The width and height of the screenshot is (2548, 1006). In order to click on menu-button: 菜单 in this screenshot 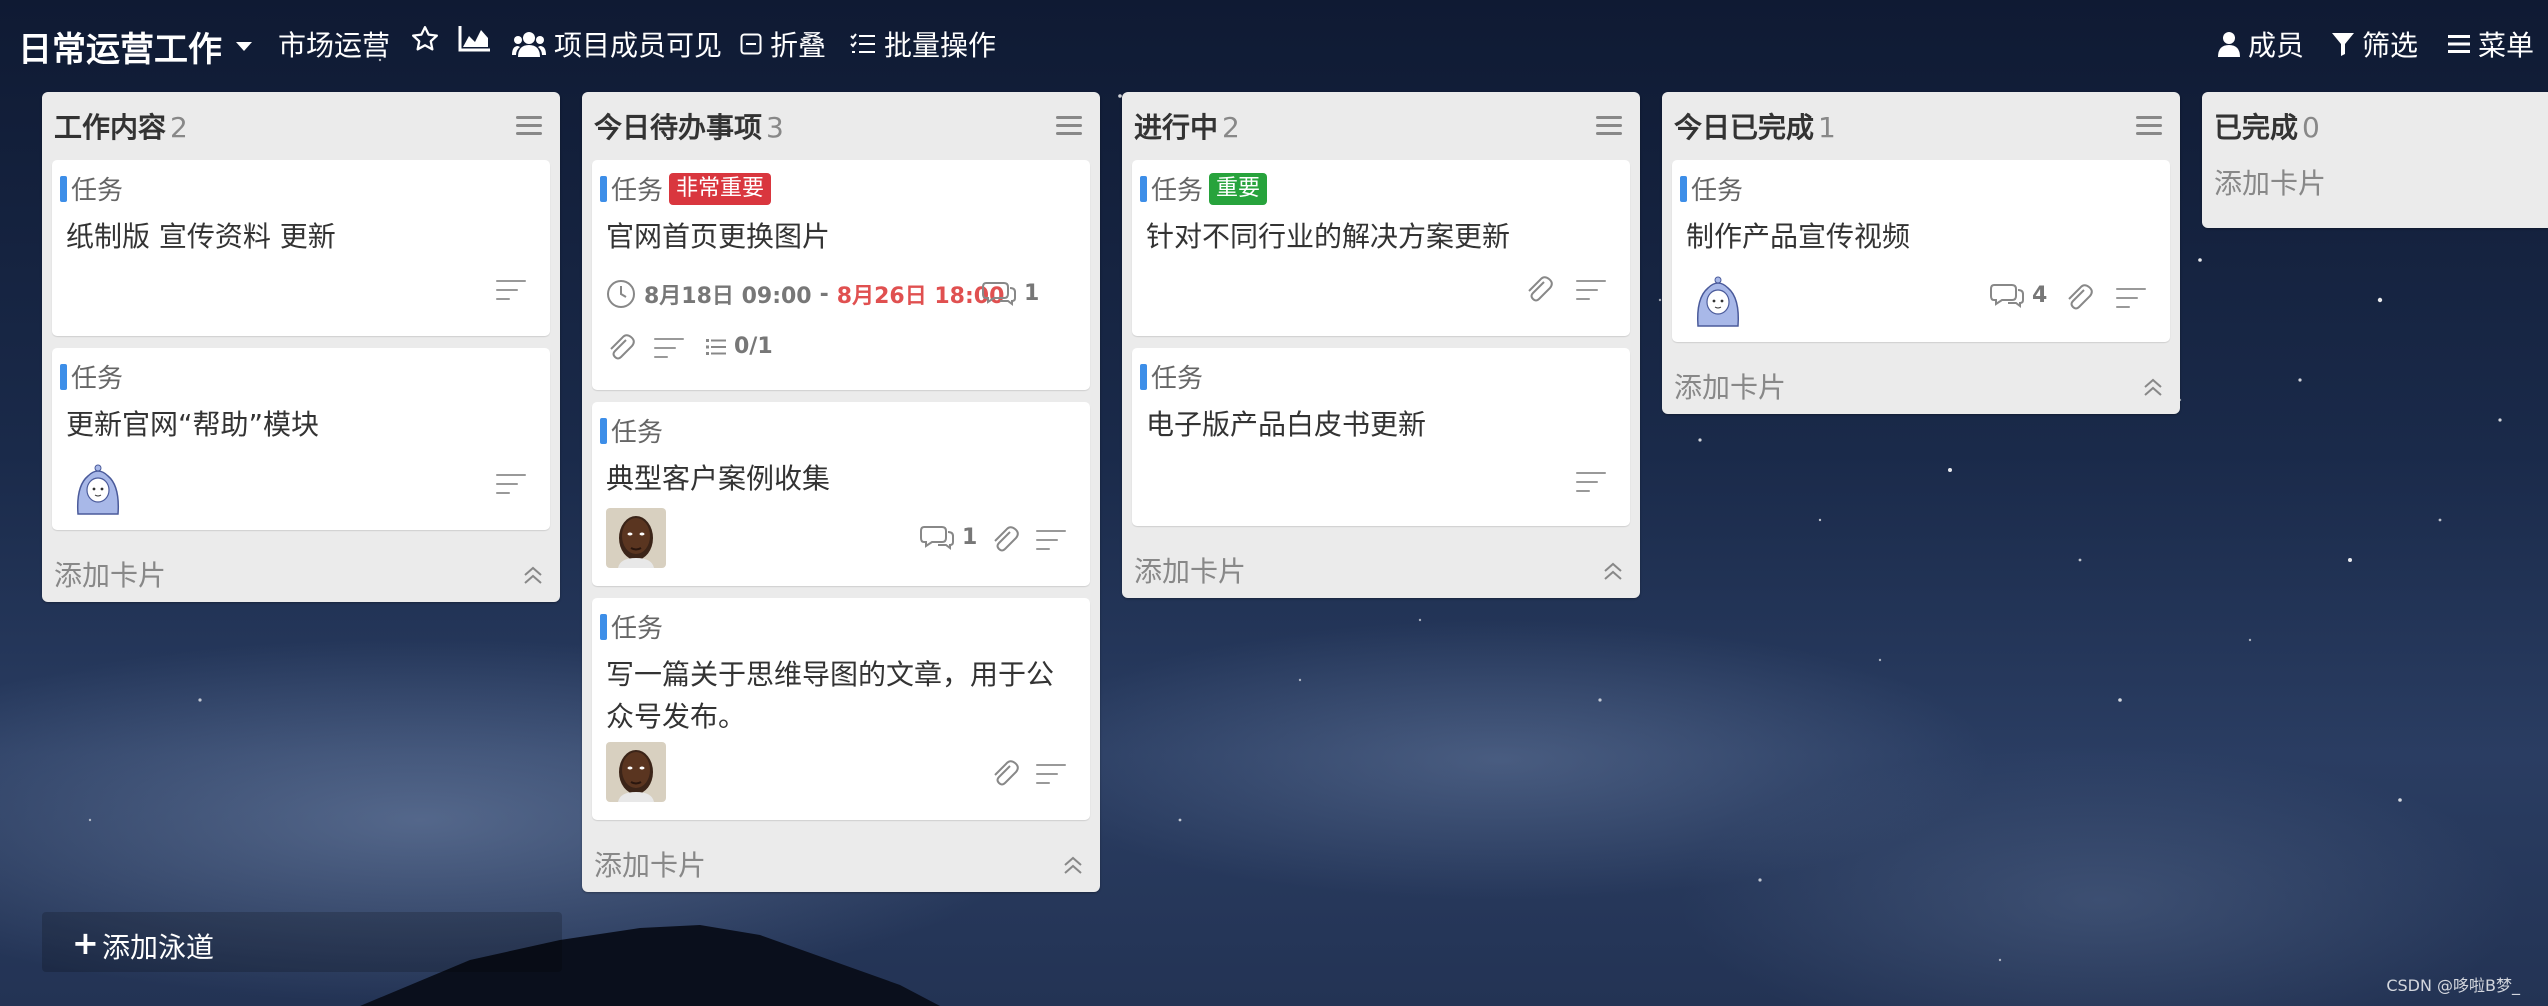, I will do `click(2491, 44)`.